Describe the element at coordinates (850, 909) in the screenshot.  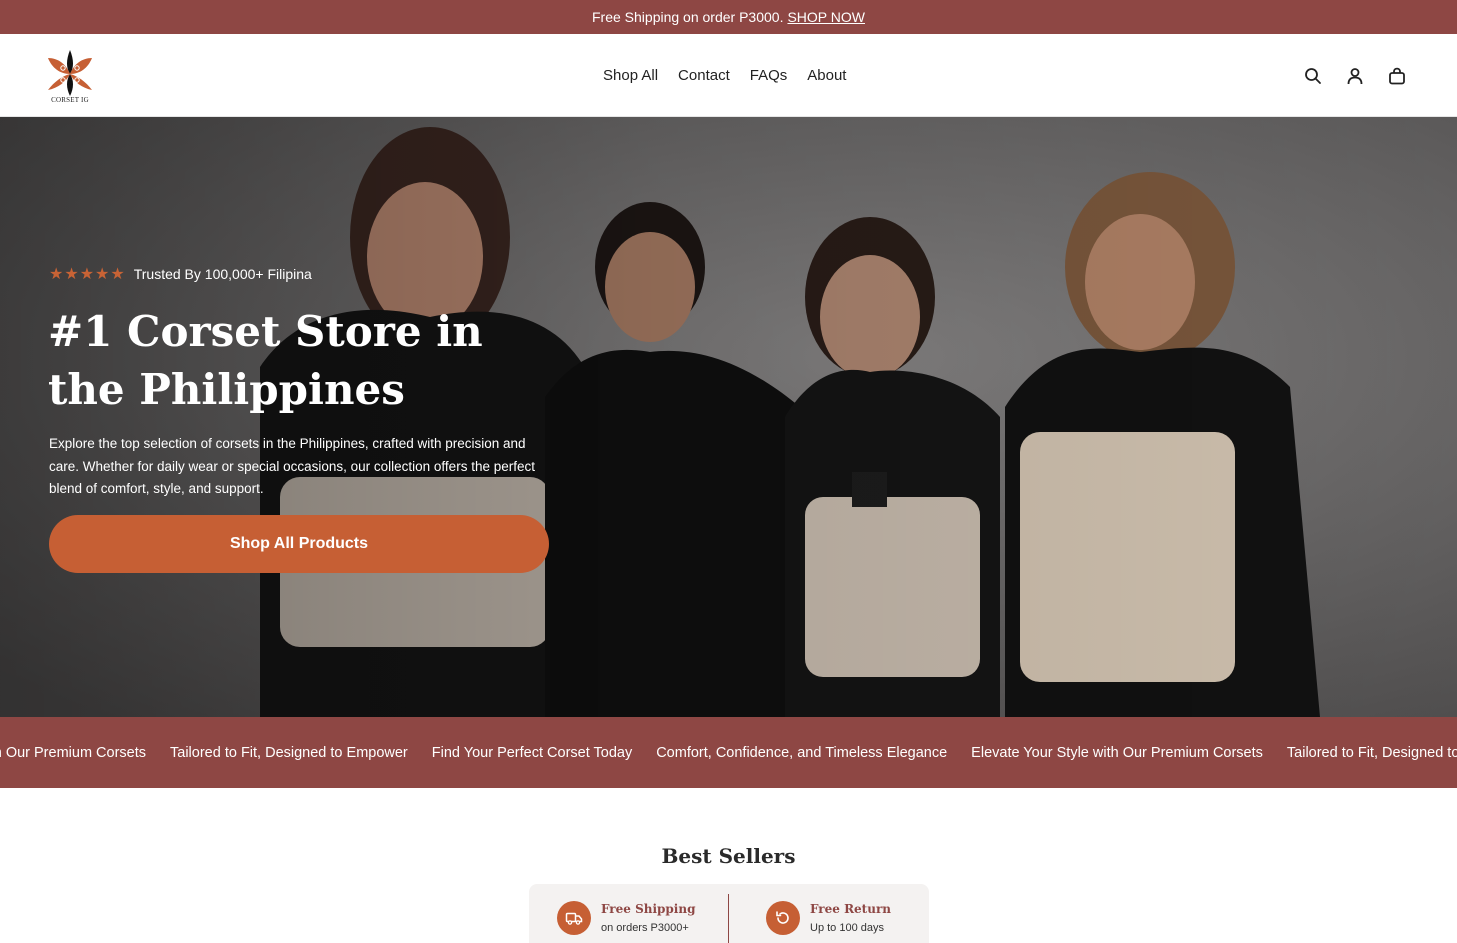
I see `perk-title: Free Return` at that location.